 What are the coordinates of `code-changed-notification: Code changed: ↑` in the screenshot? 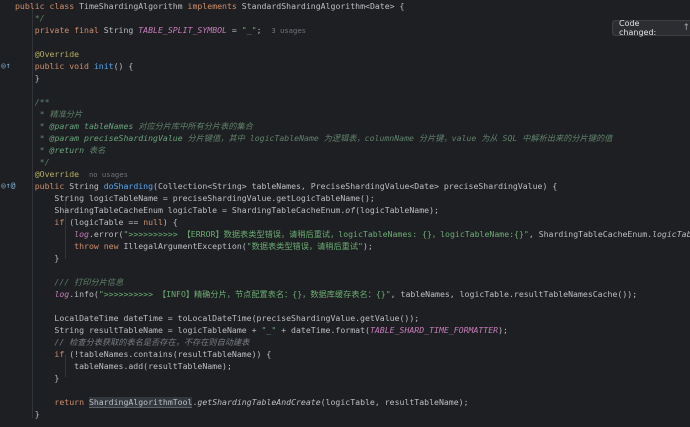 It's located at (651, 28).